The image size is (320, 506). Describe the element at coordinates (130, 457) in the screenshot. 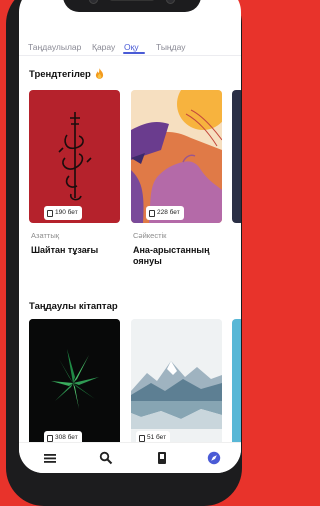

I see `bottom-navigation` at that location.